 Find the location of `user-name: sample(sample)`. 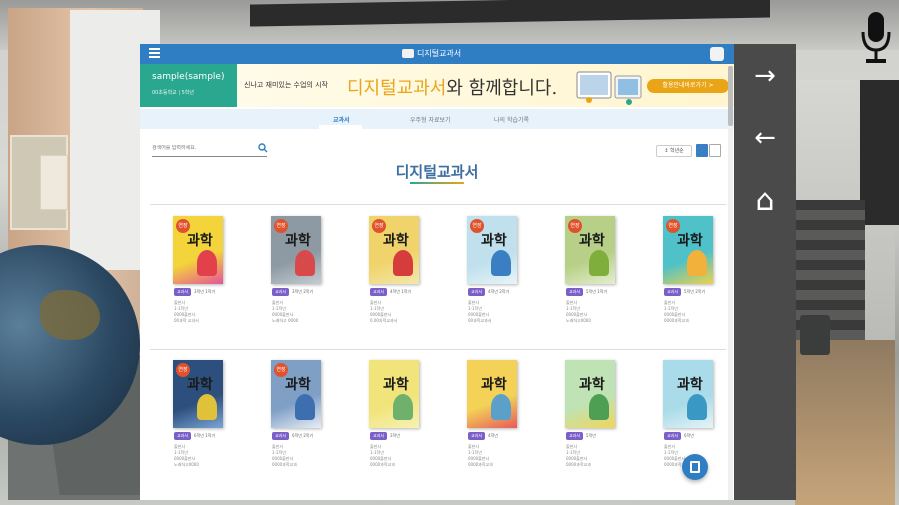

user-name: sample(sample) is located at coordinates (188, 77).